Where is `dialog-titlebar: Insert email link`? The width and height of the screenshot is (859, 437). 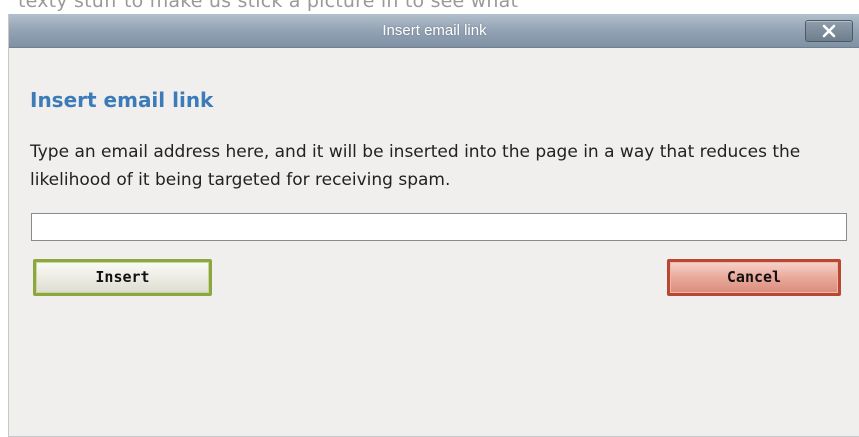 dialog-titlebar: Insert email link is located at coordinates (434, 31).